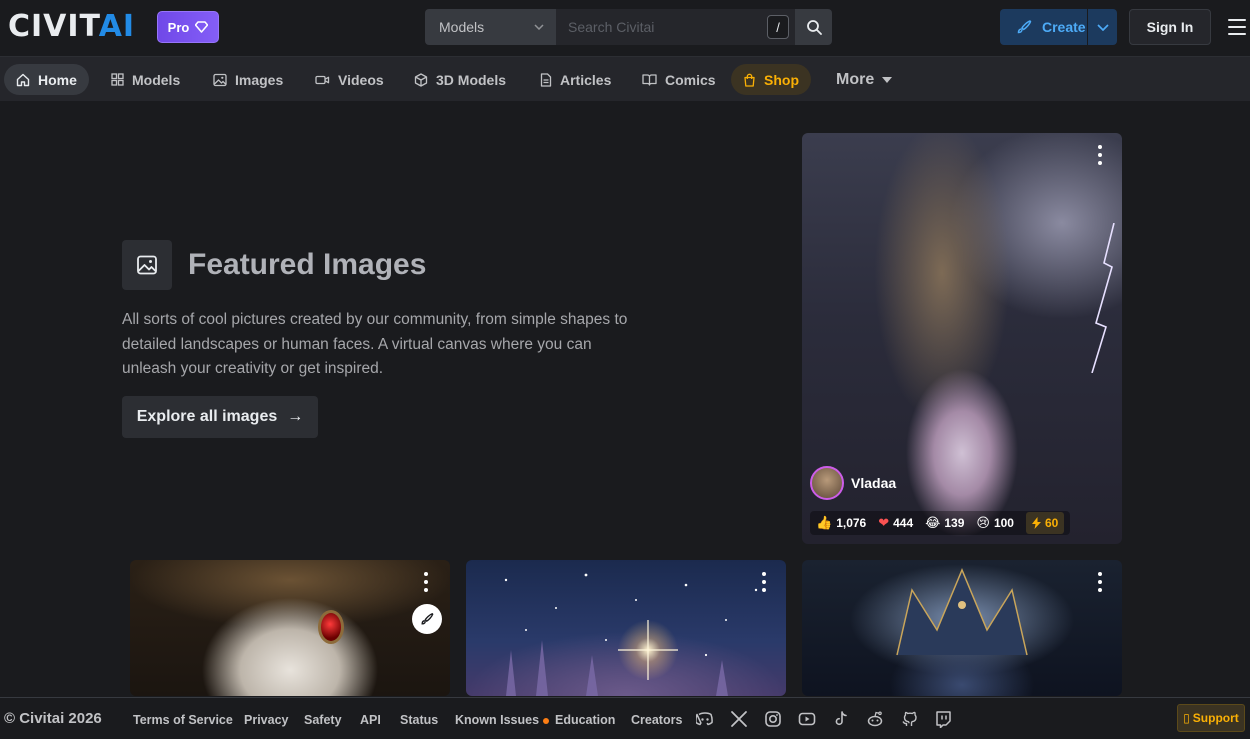  What do you see at coordinates (841, 719) in the screenshot?
I see `tiktok-icon` at bounding box center [841, 719].